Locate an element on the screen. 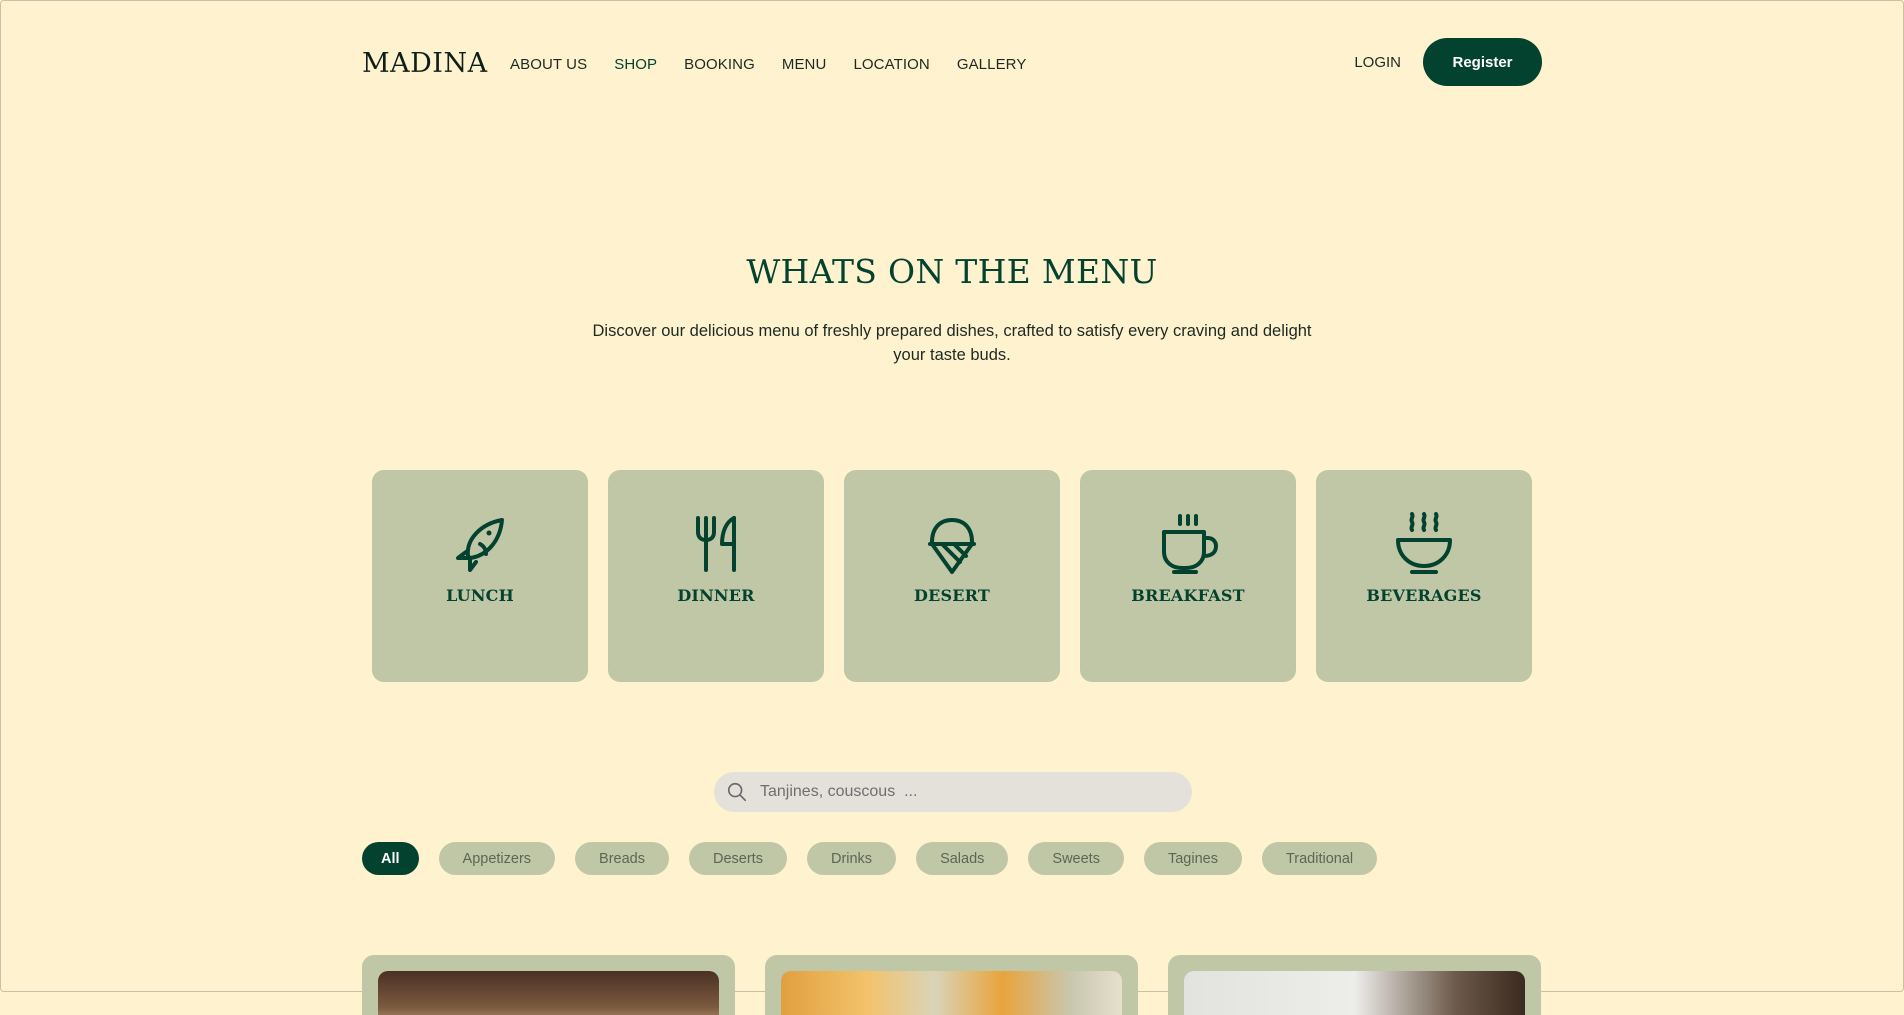 Image resolution: width=1904 pixels, height=1015 pixels. header-actions: LOGIN Register is located at coordinates (1448, 62).